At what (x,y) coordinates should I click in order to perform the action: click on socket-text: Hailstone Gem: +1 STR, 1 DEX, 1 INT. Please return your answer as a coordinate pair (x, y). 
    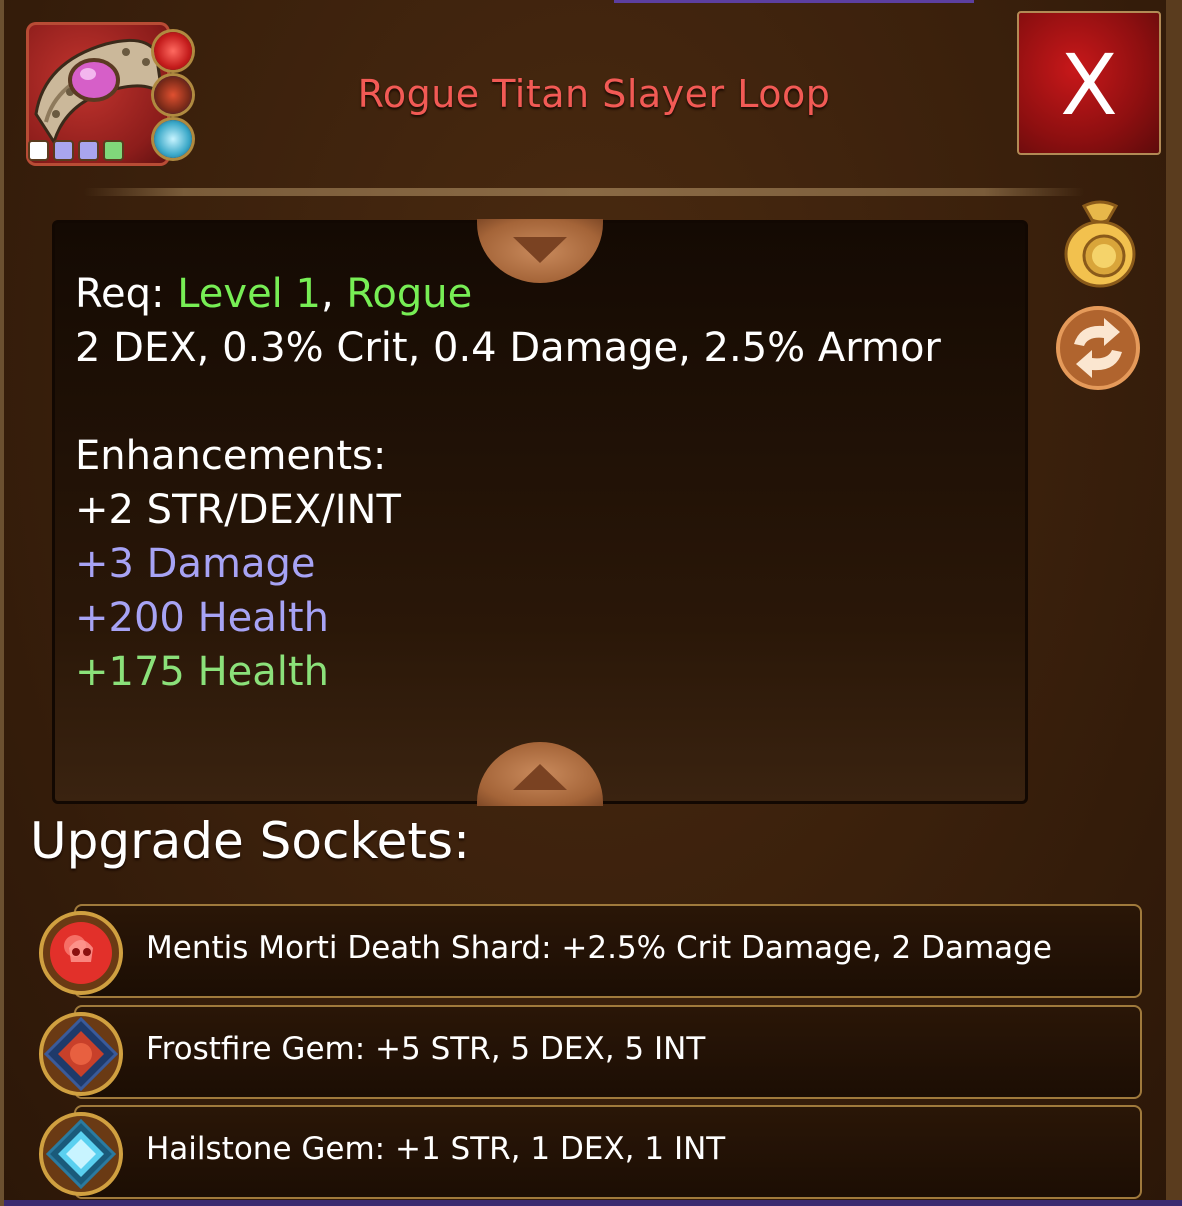
    Looking at the image, I should click on (436, 1149).